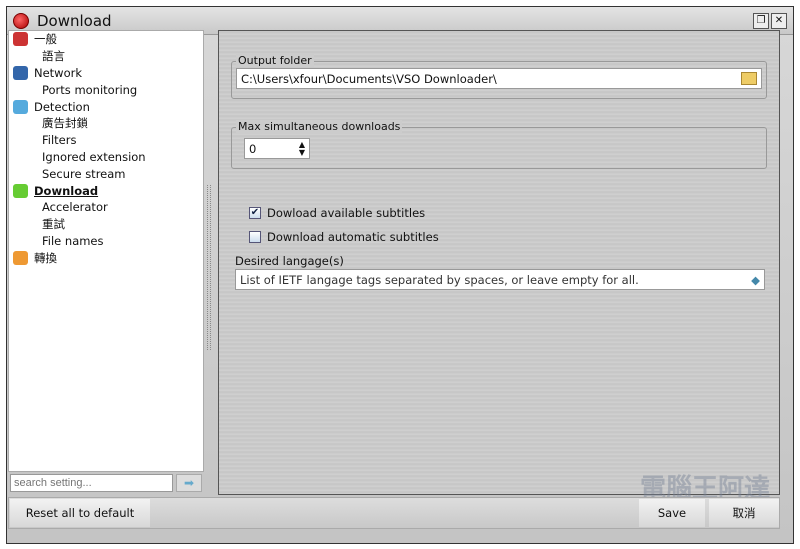 The width and height of the screenshot is (800, 549). I want to click on reset-default-button: Reset all to default, so click(80, 513).